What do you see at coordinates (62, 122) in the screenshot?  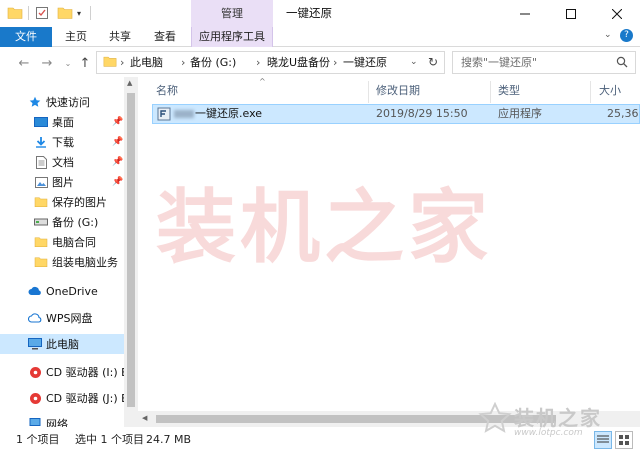 I see `nav-item-desktop: 桌面 📌` at bounding box center [62, 122].